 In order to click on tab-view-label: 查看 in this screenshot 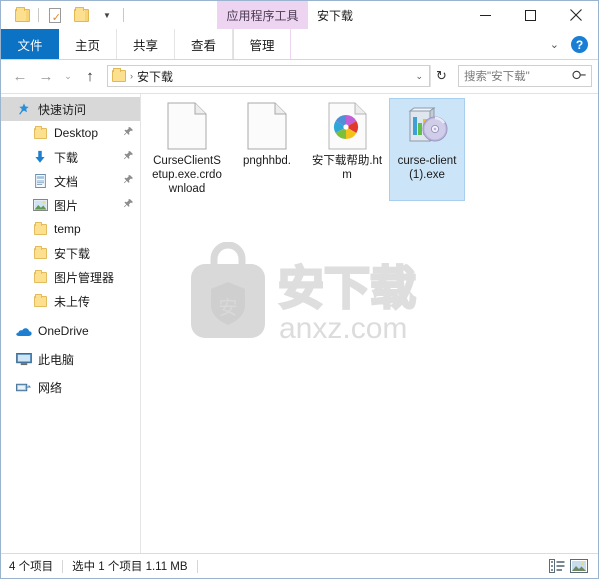, I will do `click(203, 45)`.